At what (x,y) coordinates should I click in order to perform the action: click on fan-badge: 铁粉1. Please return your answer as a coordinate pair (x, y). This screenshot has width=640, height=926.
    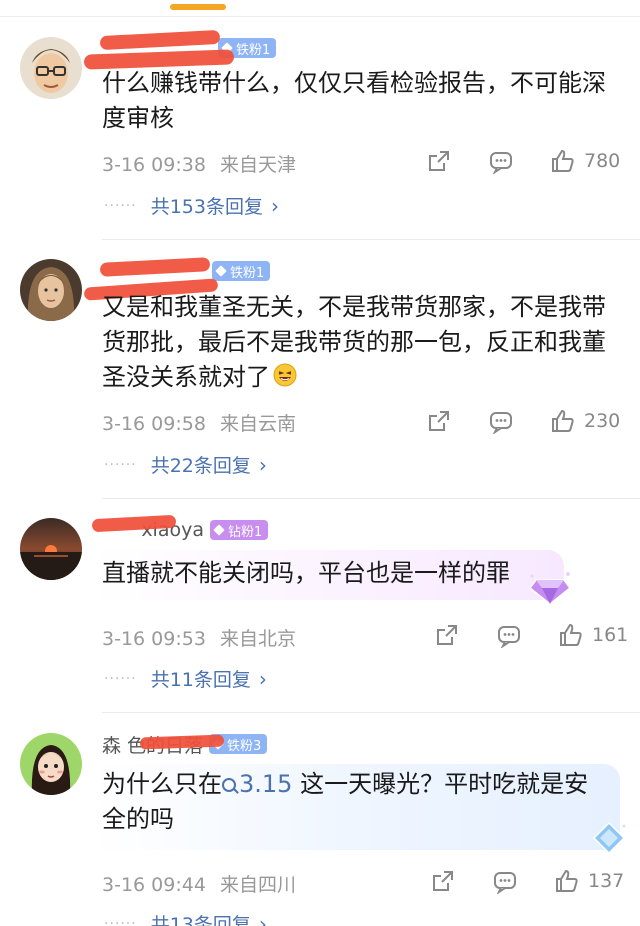
    Looking at the image, I should click on (241, 271).